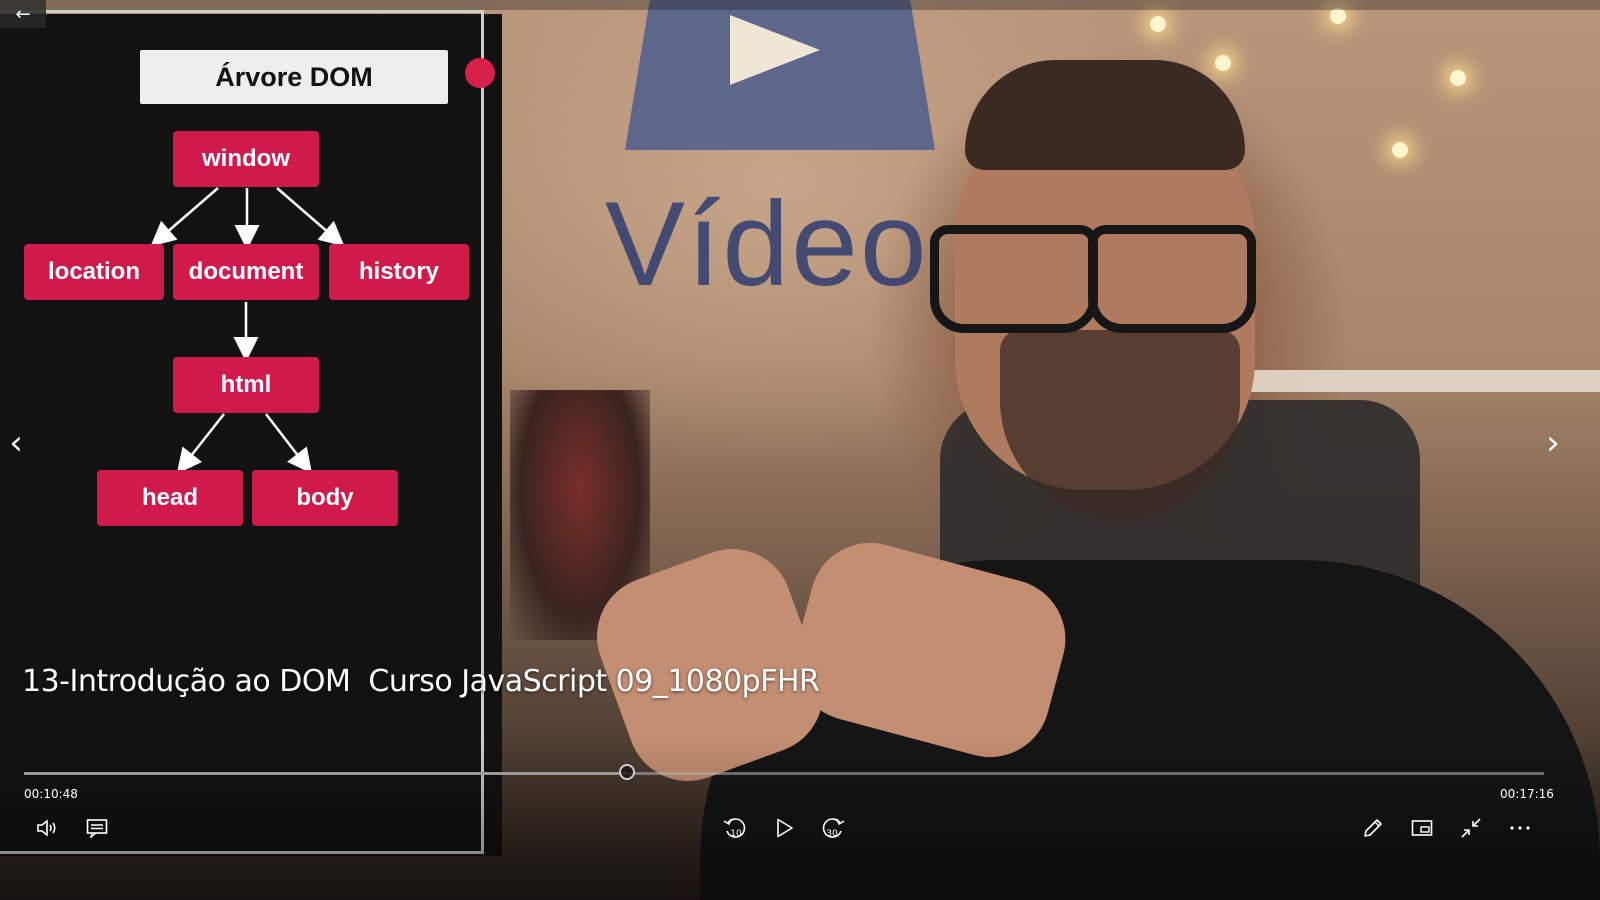 Image resolution: width=1600 pixels, height=900 pixels. Describe the element at coordinates (310, 217) in the screenshot. I see `arrow-window-history` at that location.